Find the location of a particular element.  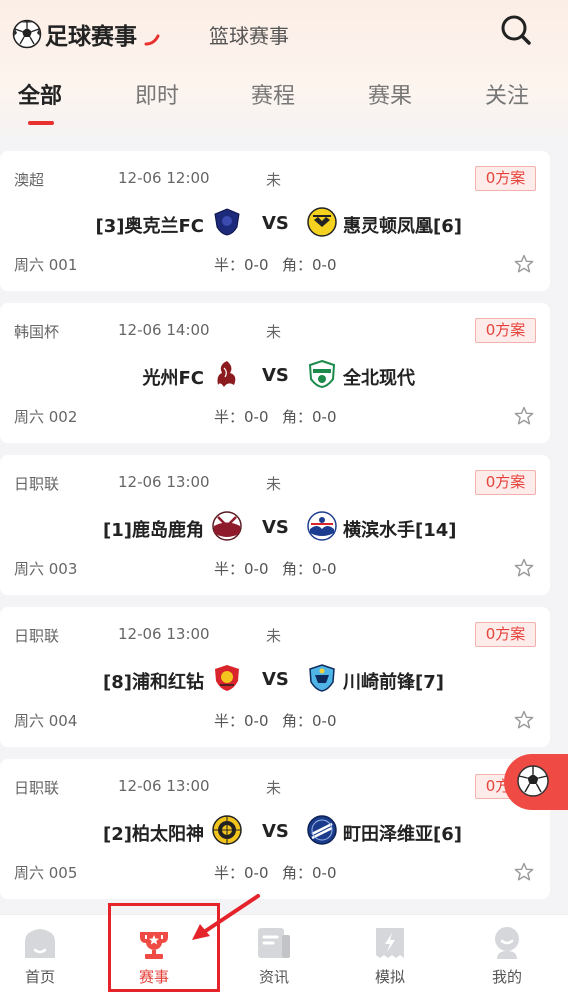

tabbar-profile-label: 我的 is located at coordinates (506, 977).